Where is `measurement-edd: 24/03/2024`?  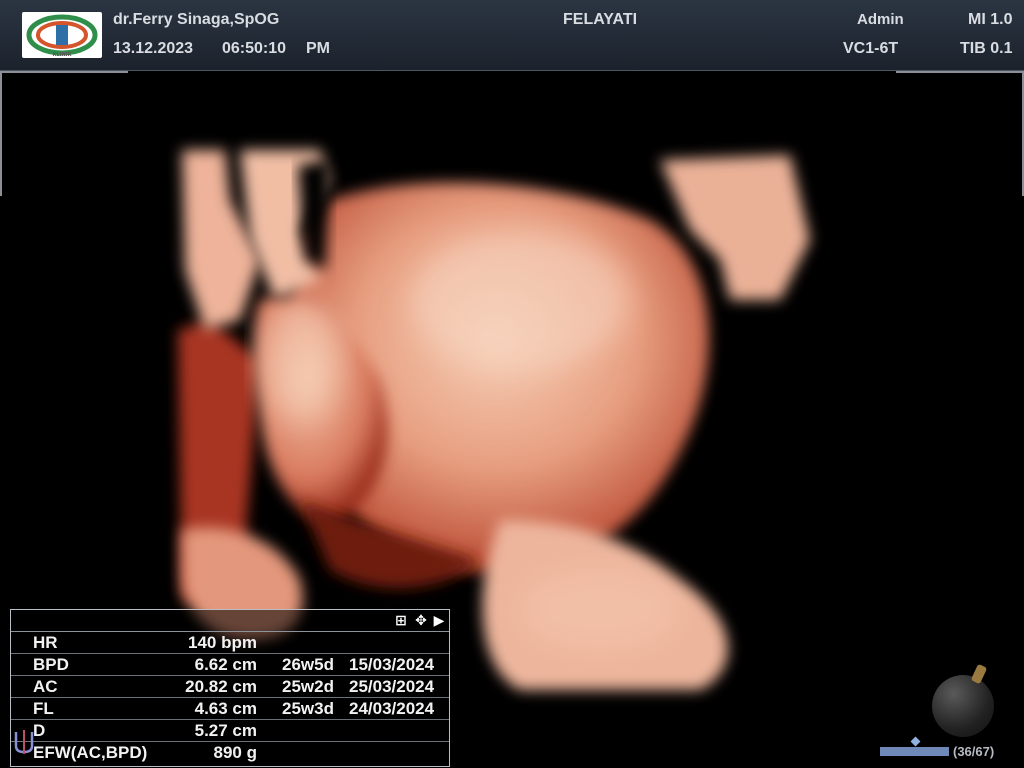
measurement-edd: 24/03/2024 is located at coordinates (392, 708).